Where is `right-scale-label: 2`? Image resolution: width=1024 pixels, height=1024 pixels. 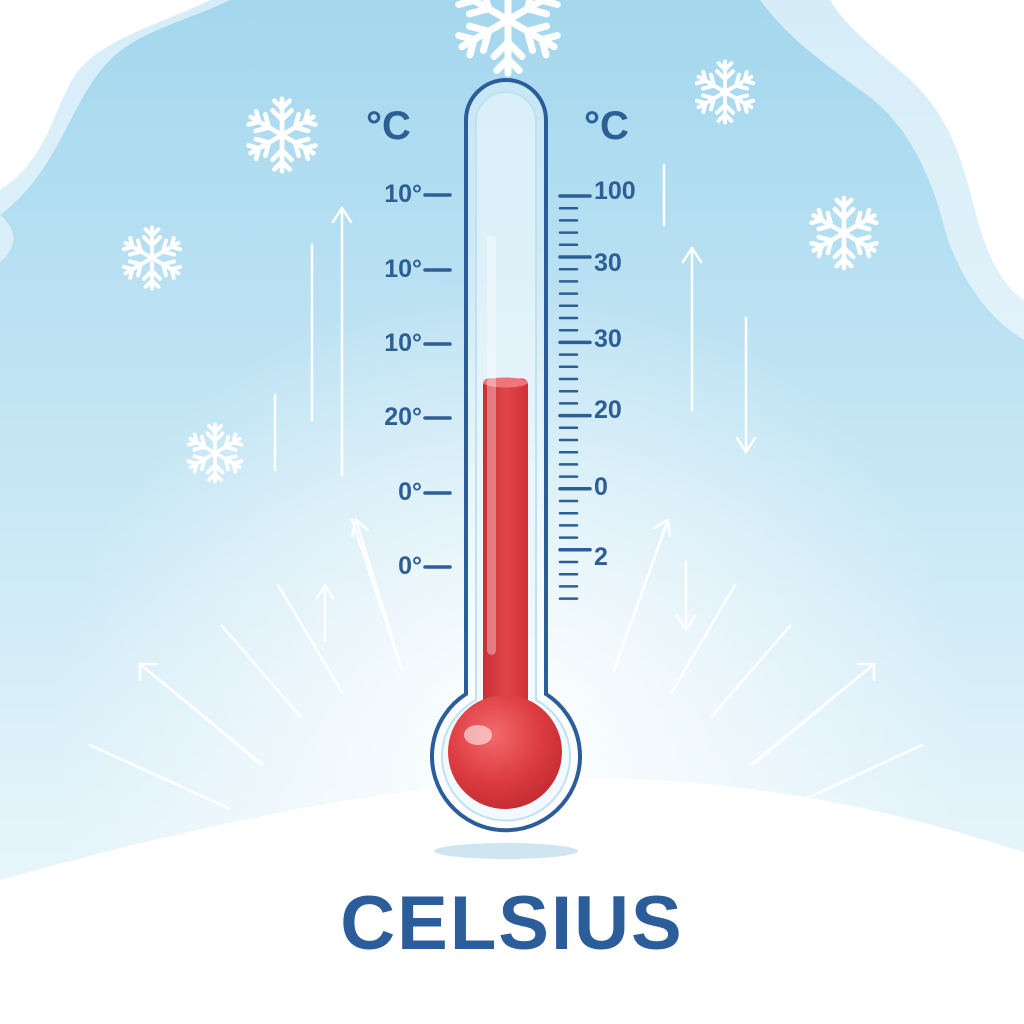 right-scale-label: 2 is located at coordinates (601, 557).